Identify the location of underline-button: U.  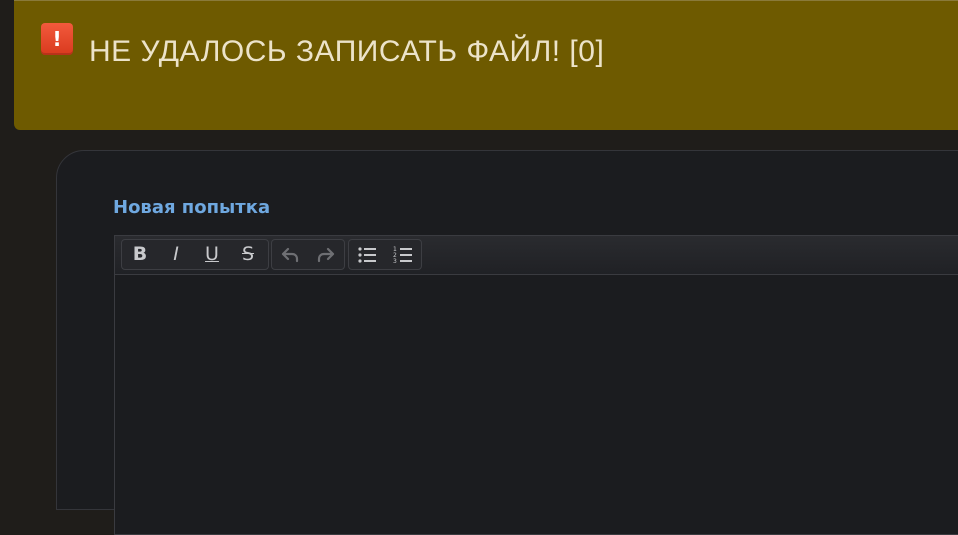
(212, 254).